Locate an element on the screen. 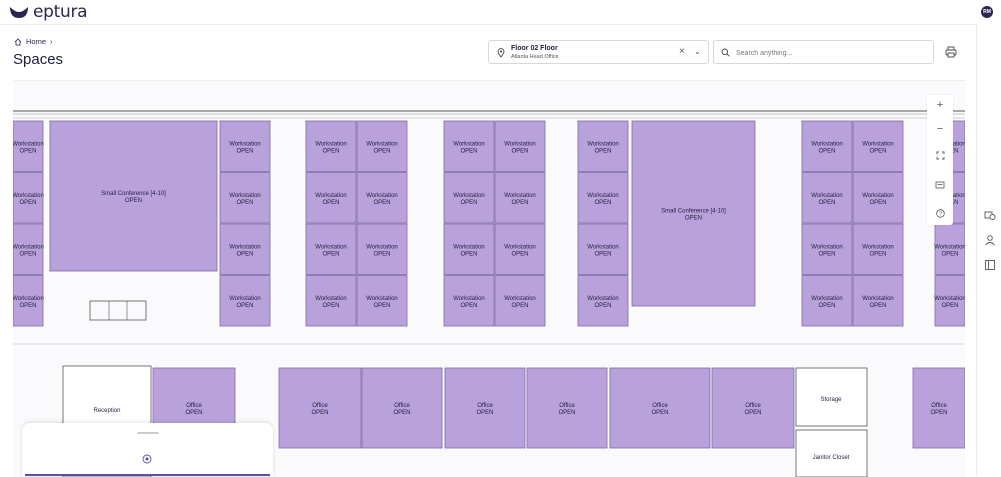  clear-floor-icon: × is located at coordinates (682, 51).